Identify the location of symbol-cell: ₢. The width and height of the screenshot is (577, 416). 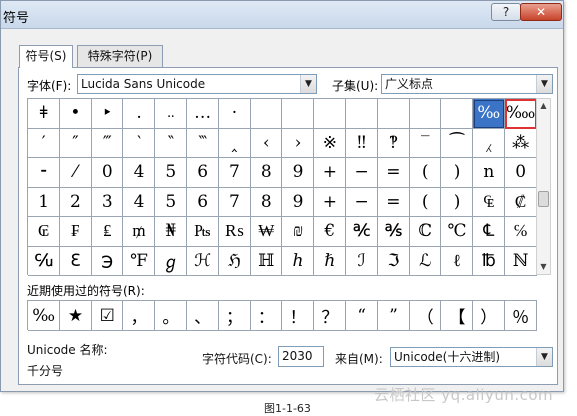
(44, 232).